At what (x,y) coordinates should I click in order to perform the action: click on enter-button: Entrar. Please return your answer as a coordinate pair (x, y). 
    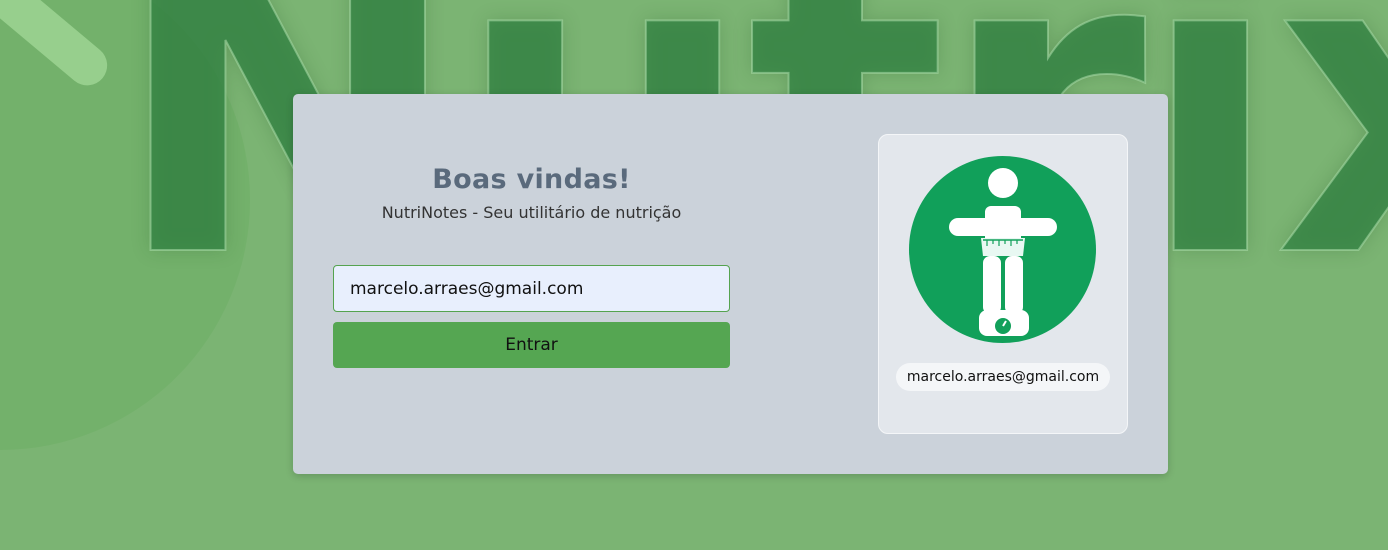
    Looking at the image, I should click on (531, 345).